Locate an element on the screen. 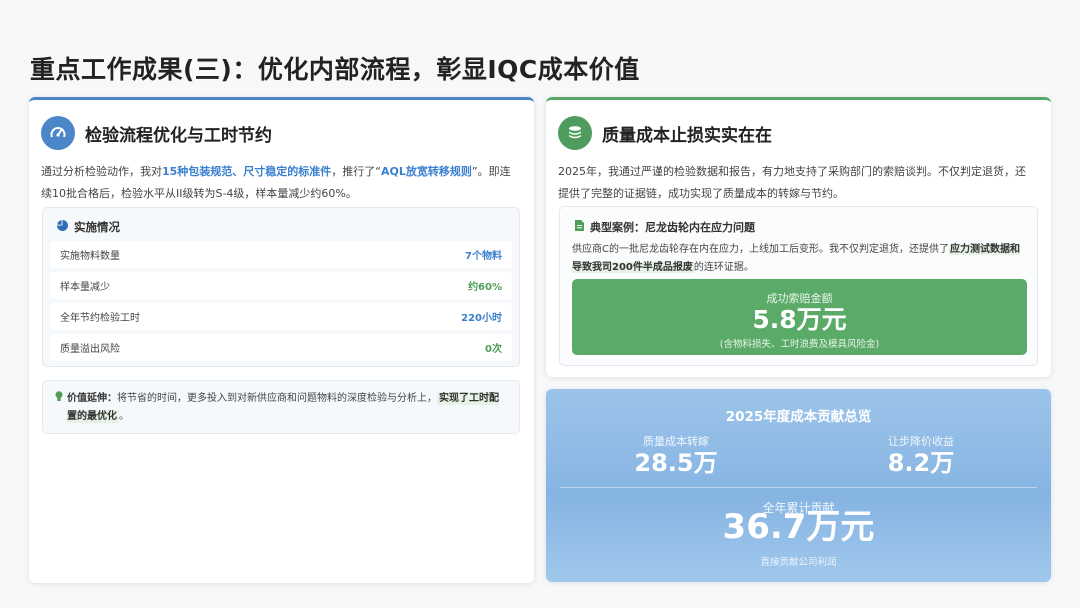  coins-icon is located at coordinates (575, 133).